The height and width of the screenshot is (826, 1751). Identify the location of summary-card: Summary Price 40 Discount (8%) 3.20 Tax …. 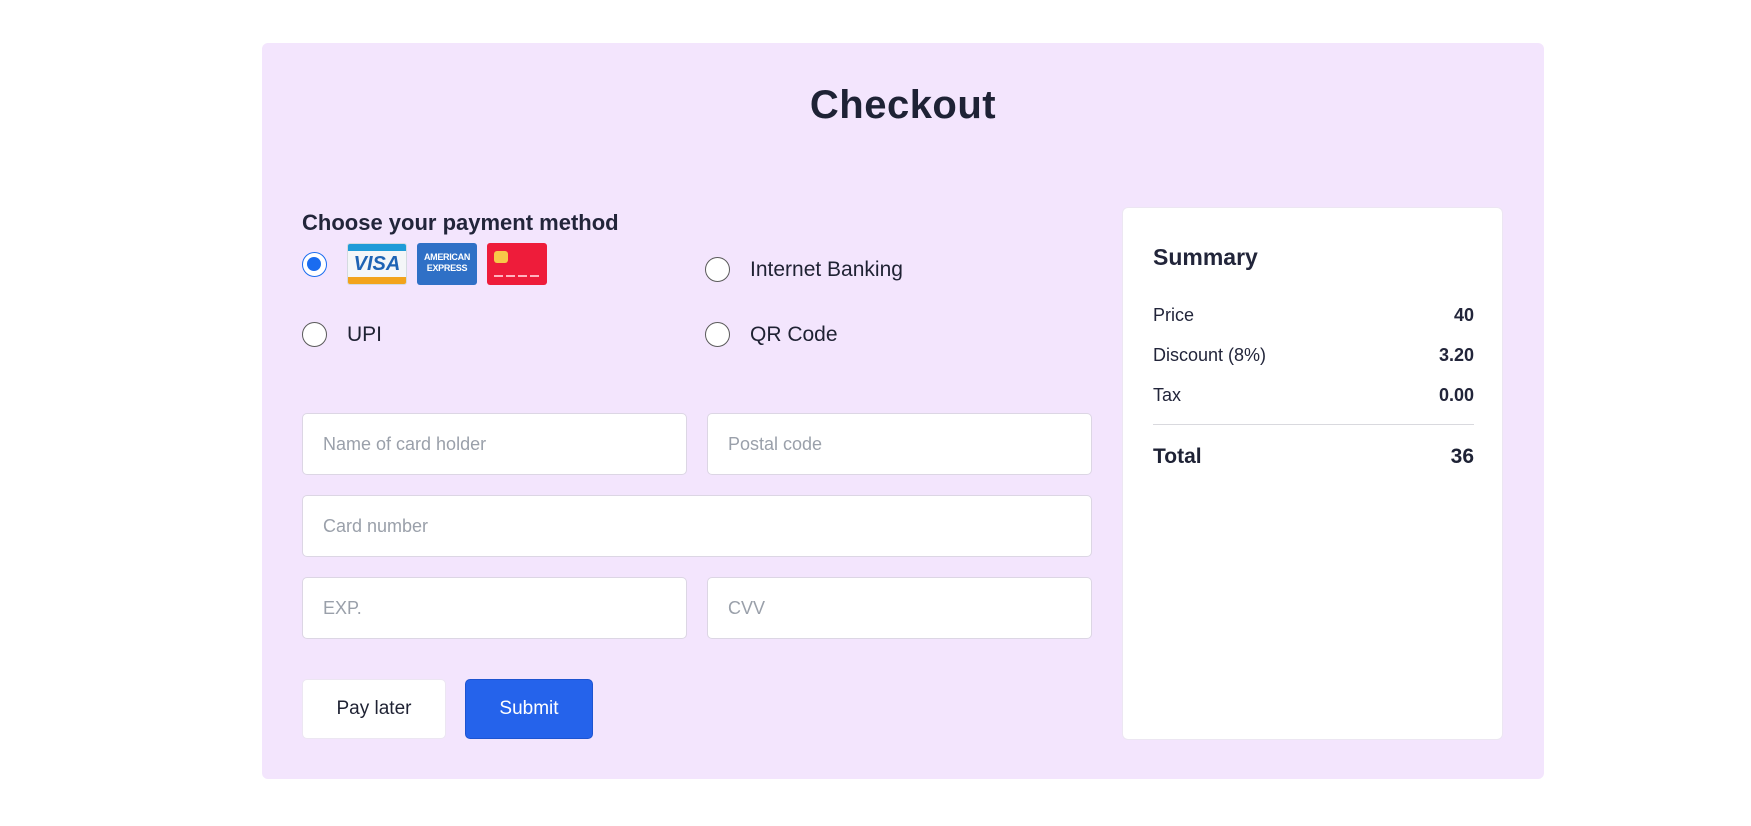
(1312, 473).